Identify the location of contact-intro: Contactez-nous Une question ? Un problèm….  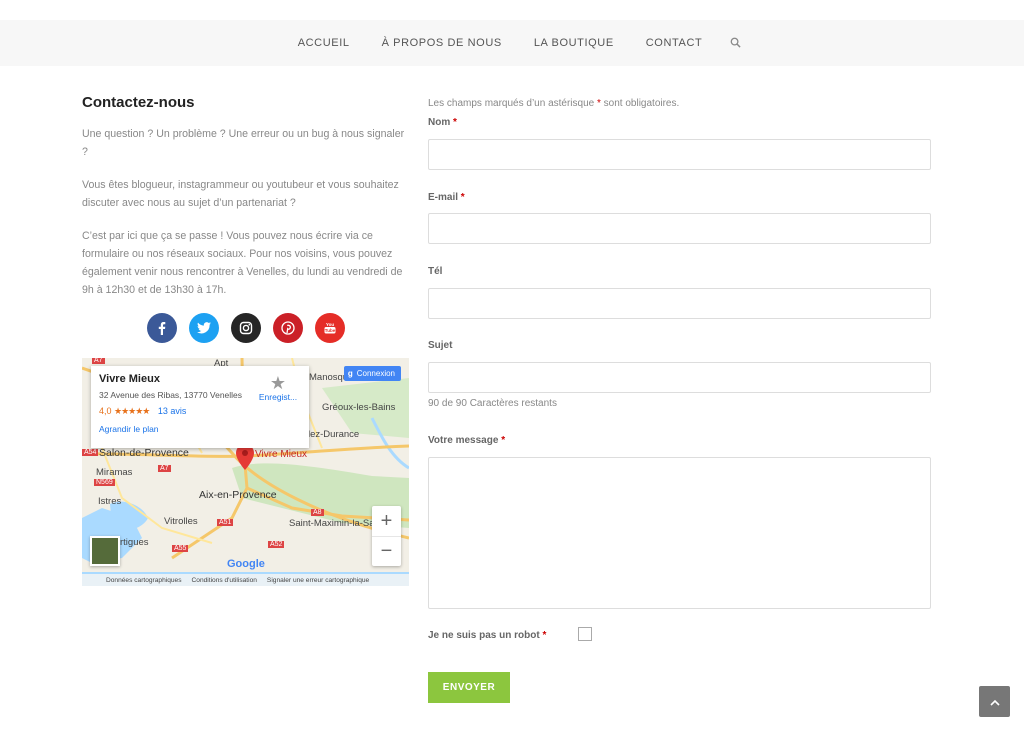
(245, 204).